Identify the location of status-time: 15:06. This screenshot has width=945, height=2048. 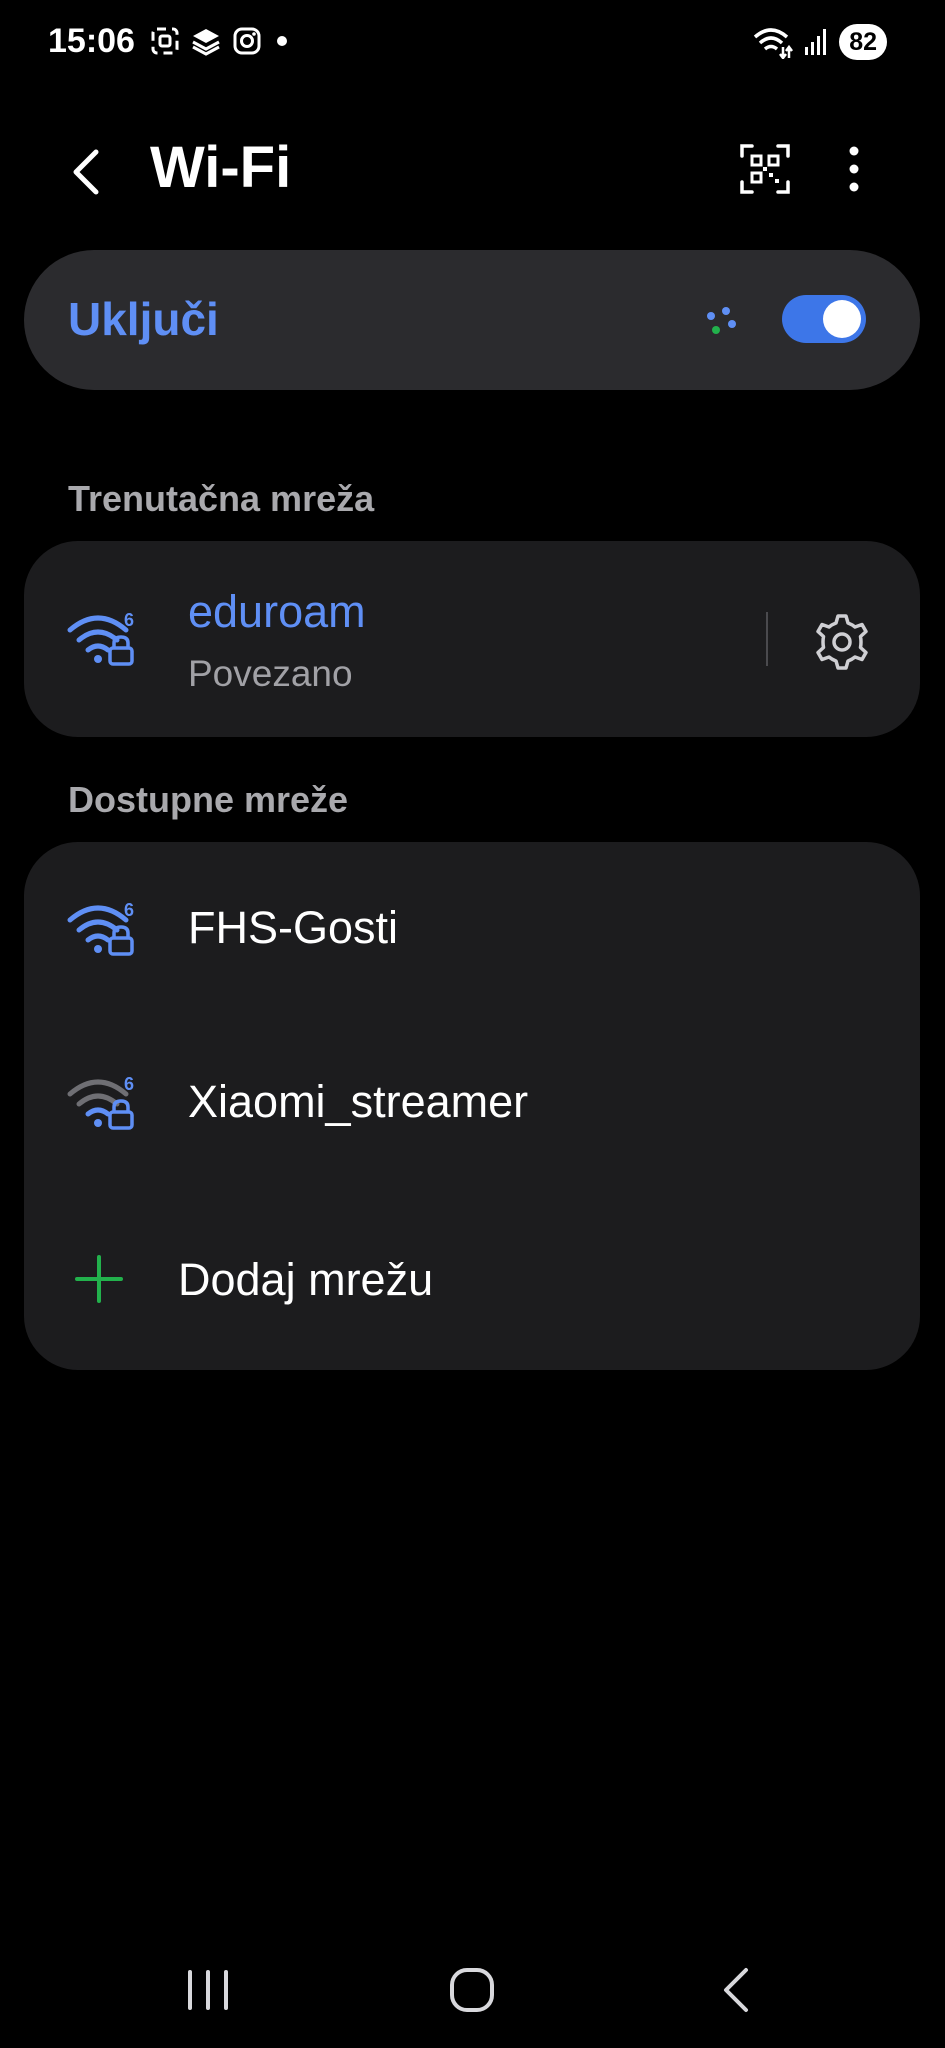
(91, 41).